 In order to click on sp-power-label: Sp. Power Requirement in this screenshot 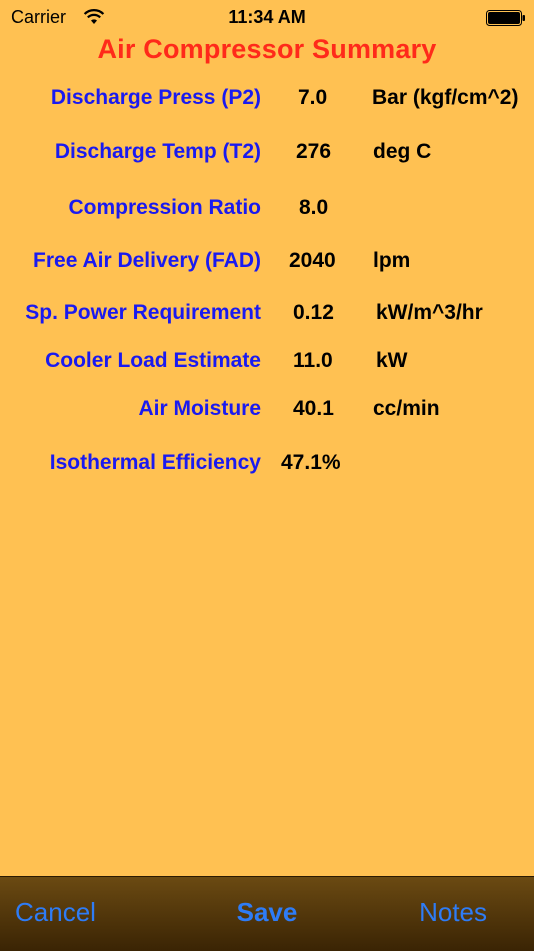, I will do `click(143, 312)`.